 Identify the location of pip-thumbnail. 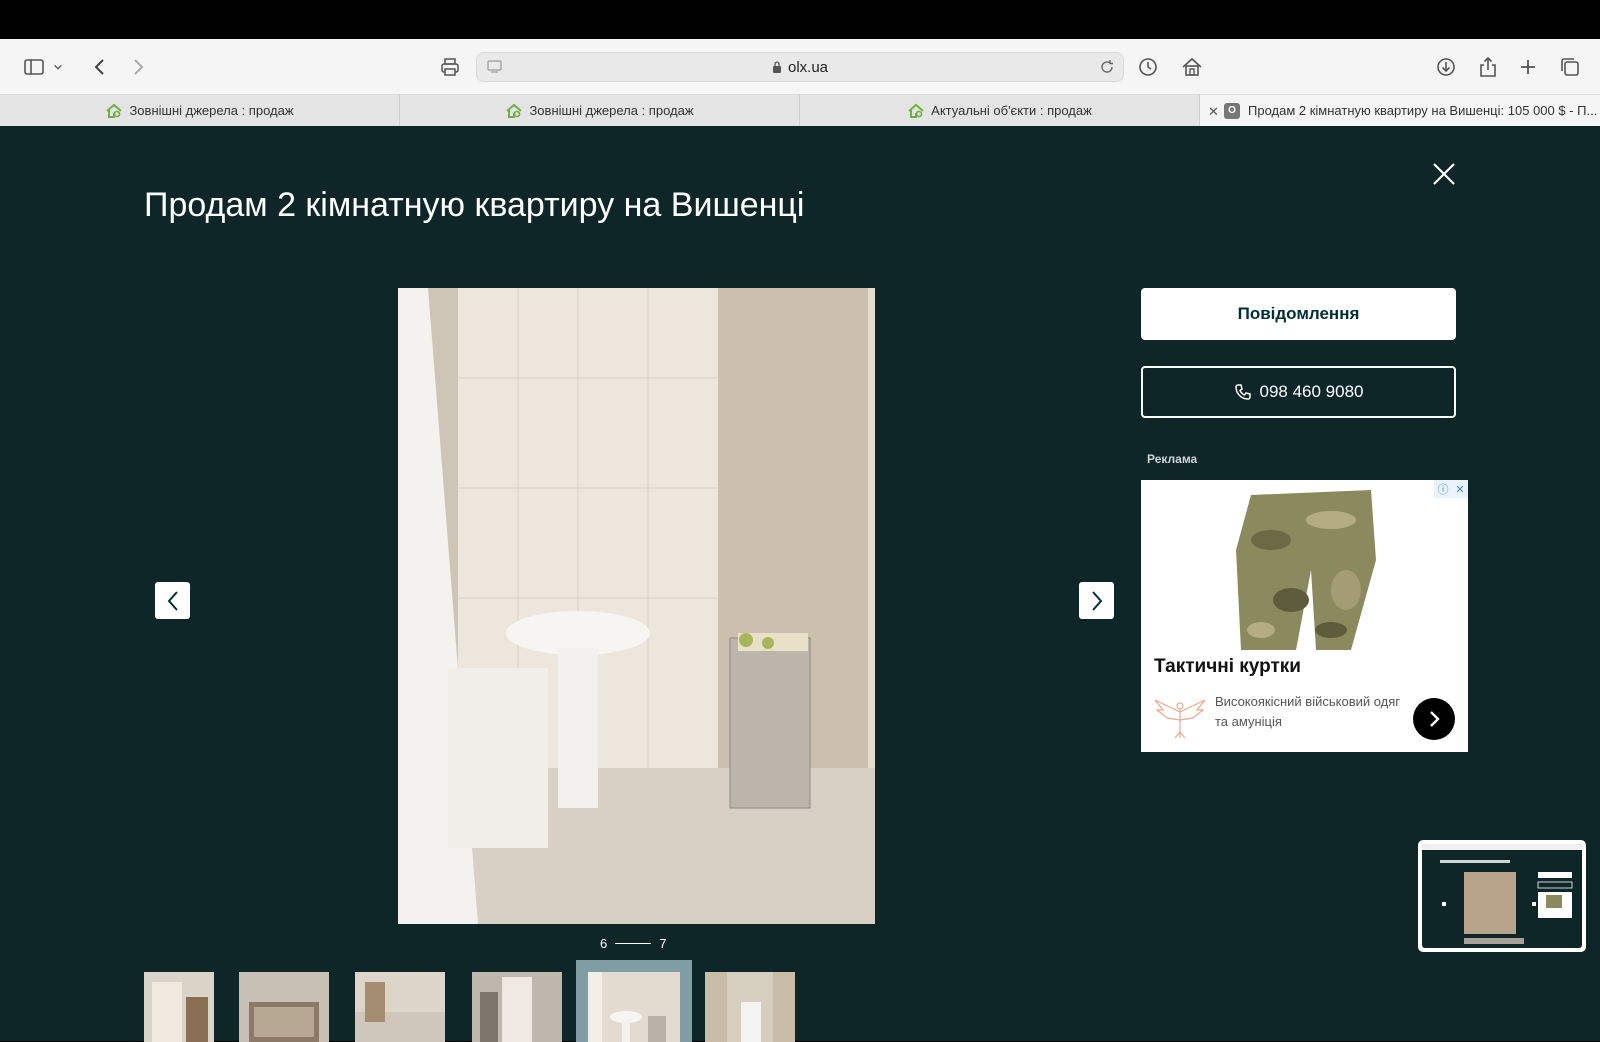
(1502, 894).